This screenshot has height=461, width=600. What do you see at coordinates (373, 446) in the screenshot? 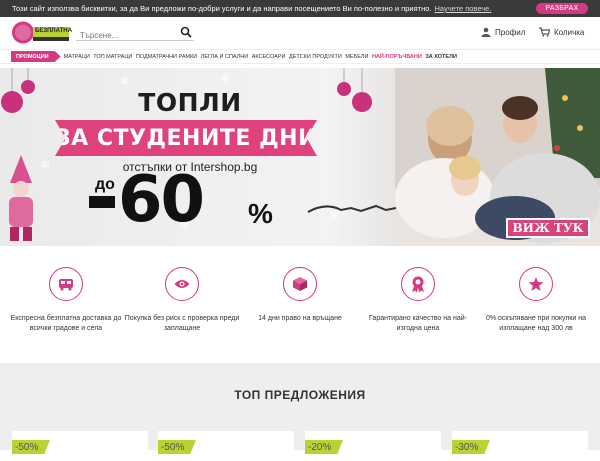
I see `offer-card: -20%` at bounding box center [373, 446].